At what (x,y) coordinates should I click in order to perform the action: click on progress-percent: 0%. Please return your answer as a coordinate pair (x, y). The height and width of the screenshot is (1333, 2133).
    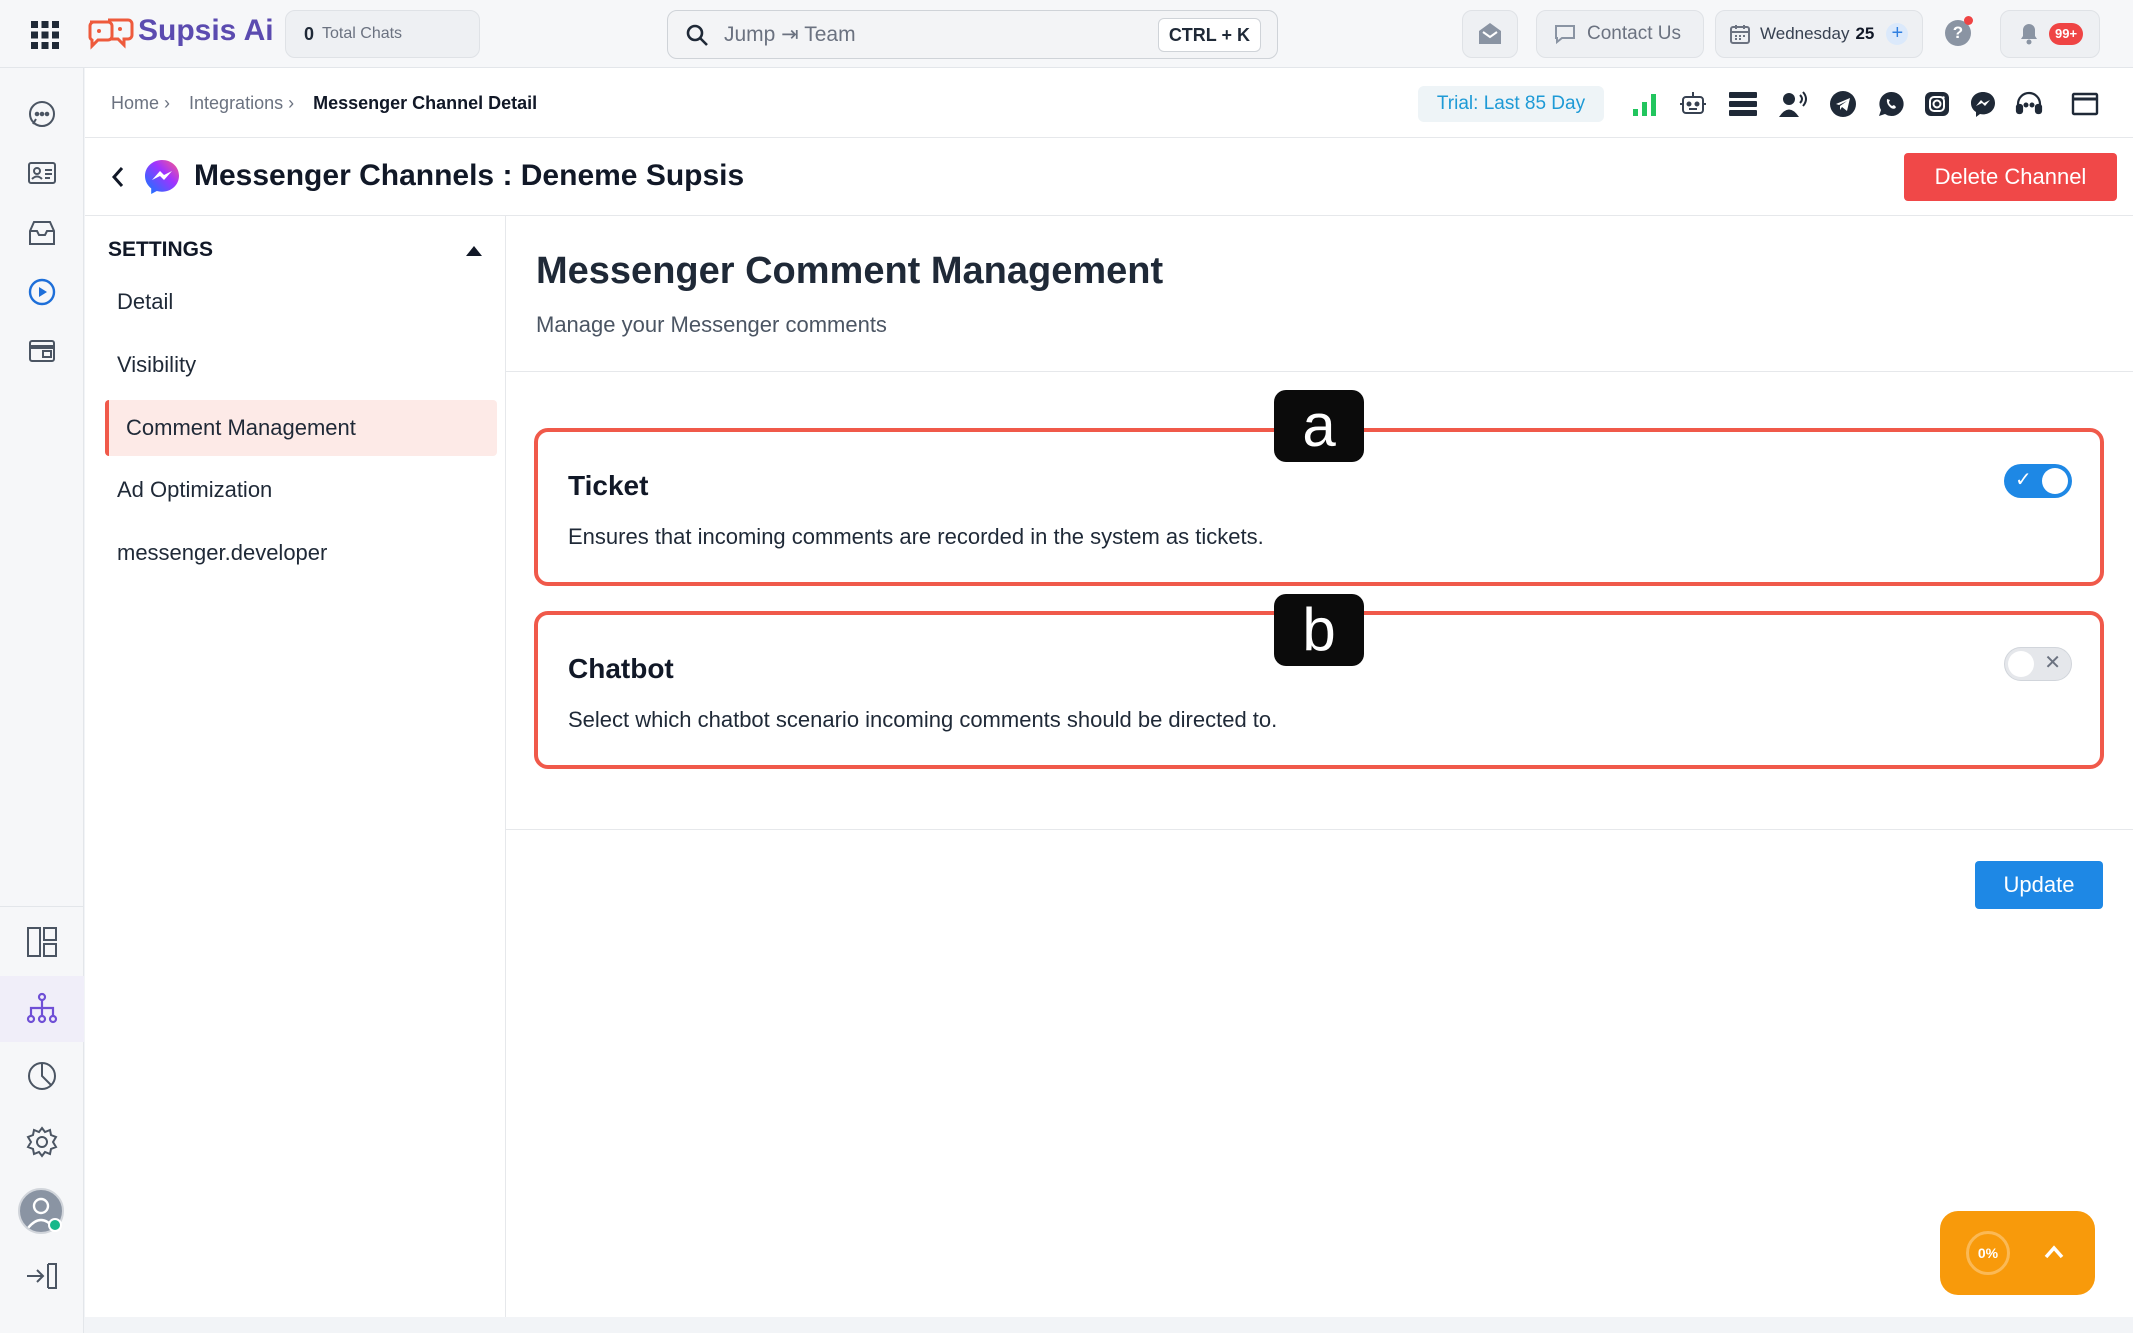
    Looking at the image, I should click on (1988, 1253).